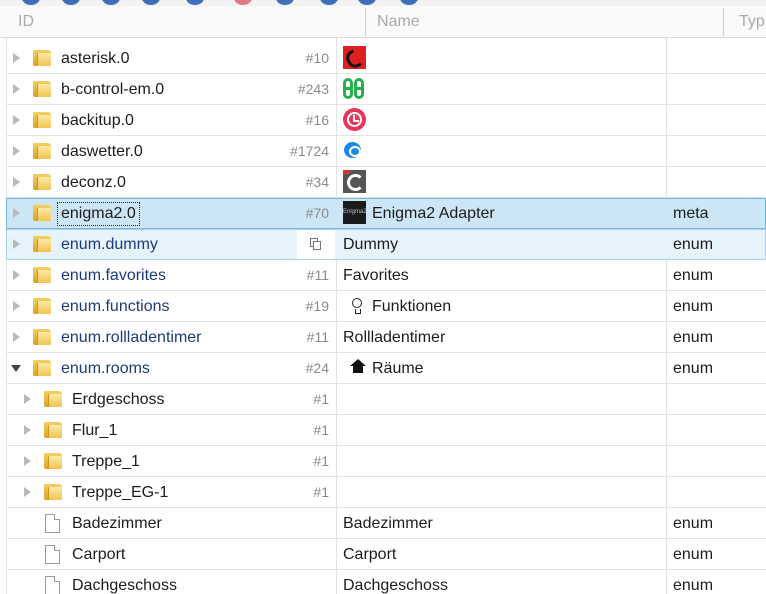 Image resolution: width=766 pixels, height=594 pixels. Describe the element at coordinates (317, 120) in the screenshot. I see `child-count: #16` at that location.